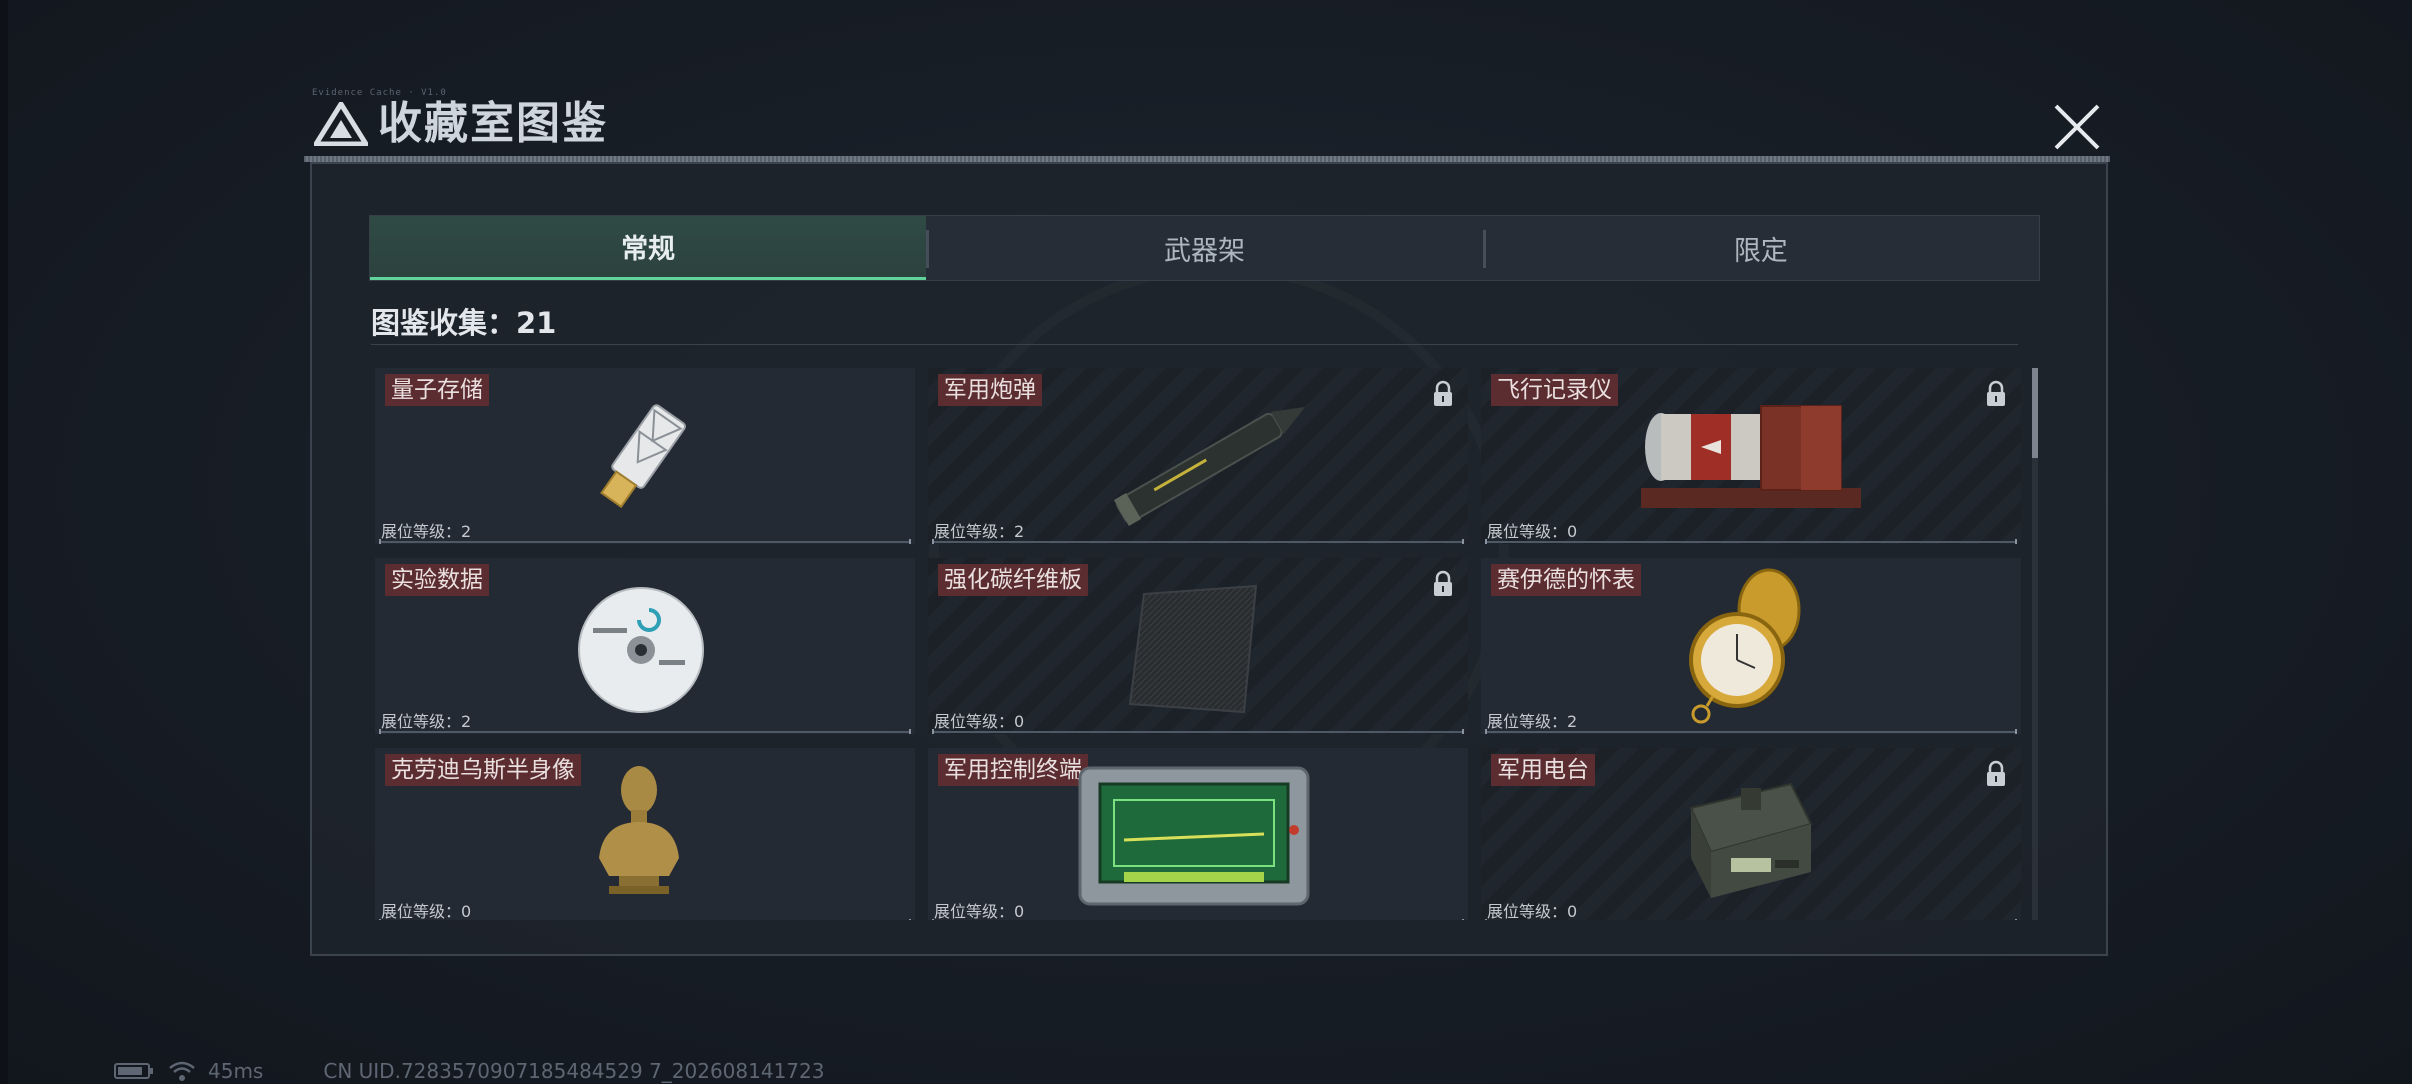 Image resolution: width=2412 pixels, height=1084 pixels. What do you see at coordinates (1751, 840) in the screenshot?
I see `military-radio-icon` at bounding box center [1751, 840].